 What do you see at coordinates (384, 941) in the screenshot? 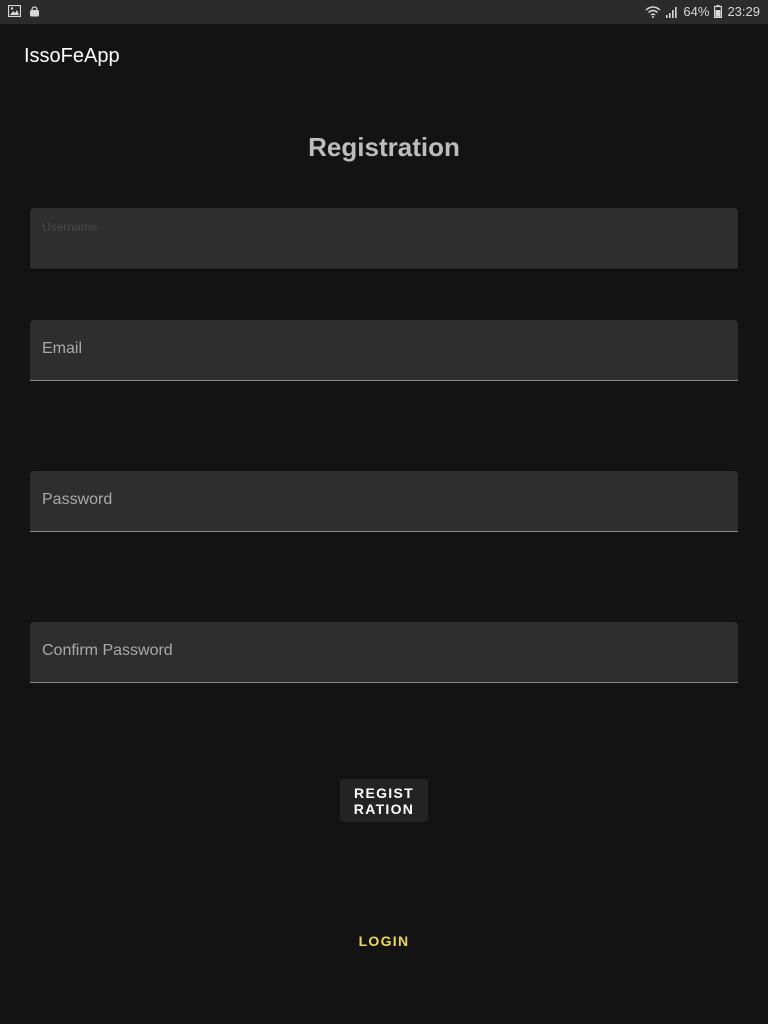
I see `login-button: LOGIN` at bounding box center [384, 941].